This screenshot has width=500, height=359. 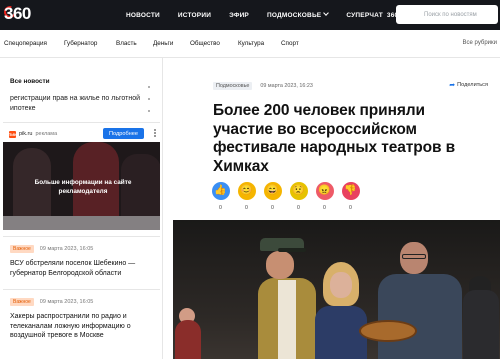 What do you see at coordinates (286, 86) in the screenshot?
I see `article-date: 09 марта 2023, 16:23` at bounding box center [286, 86].